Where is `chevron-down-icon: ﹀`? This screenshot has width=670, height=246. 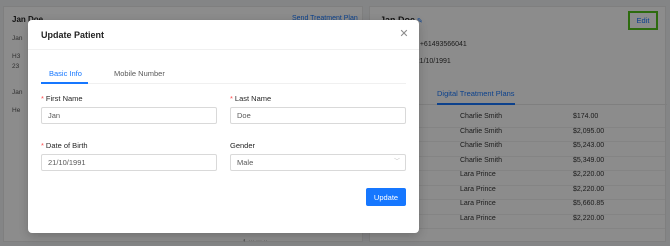
chevron-down-icon: ﹀ is located at coordinates (396, 162).